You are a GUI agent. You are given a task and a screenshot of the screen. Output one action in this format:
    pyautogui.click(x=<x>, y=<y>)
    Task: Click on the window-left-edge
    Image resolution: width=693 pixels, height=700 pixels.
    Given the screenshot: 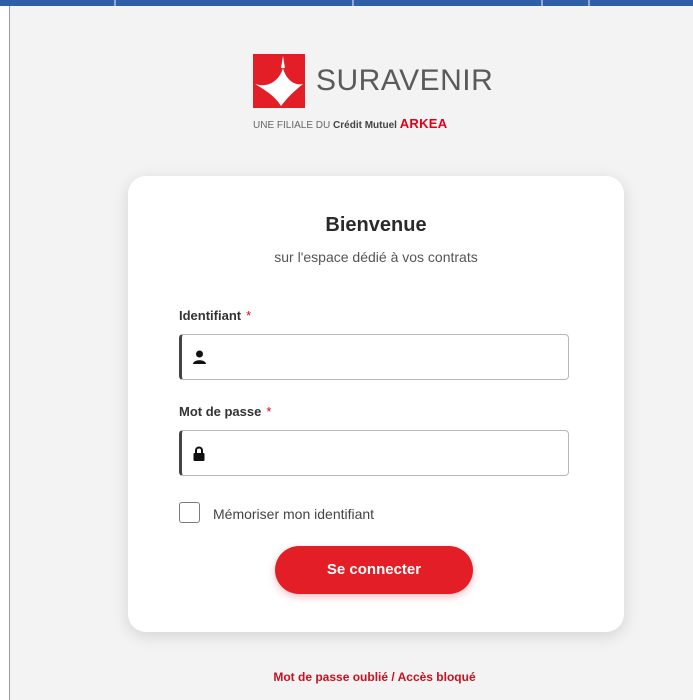 What is the action you would take?
    pyautogui.click(x=5, y=353)
    